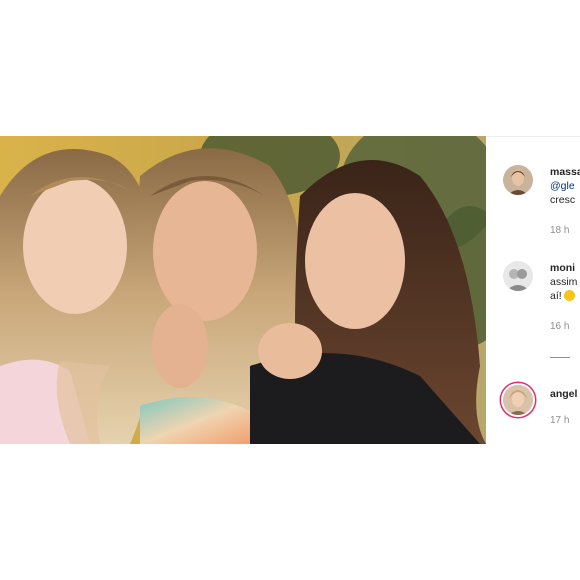 This screenshot has height=580, width=580. I want to click on comment-text: moni assim aí!, so click(565, 282).